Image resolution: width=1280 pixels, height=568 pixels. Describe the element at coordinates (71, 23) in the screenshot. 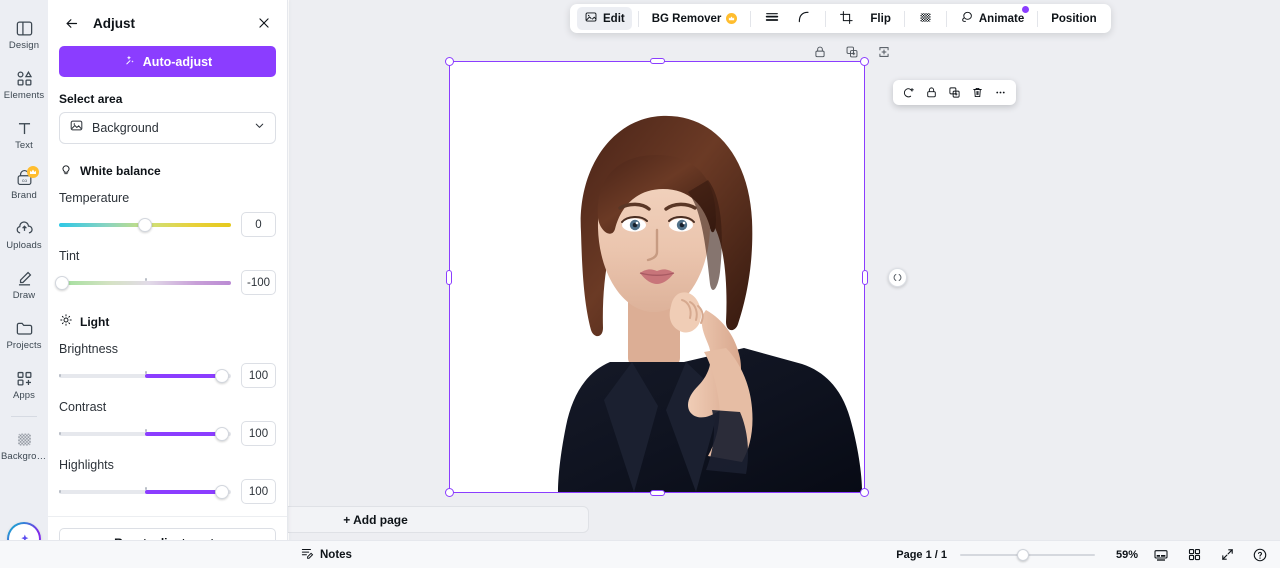

I see `back-arrow-icon` at that location.